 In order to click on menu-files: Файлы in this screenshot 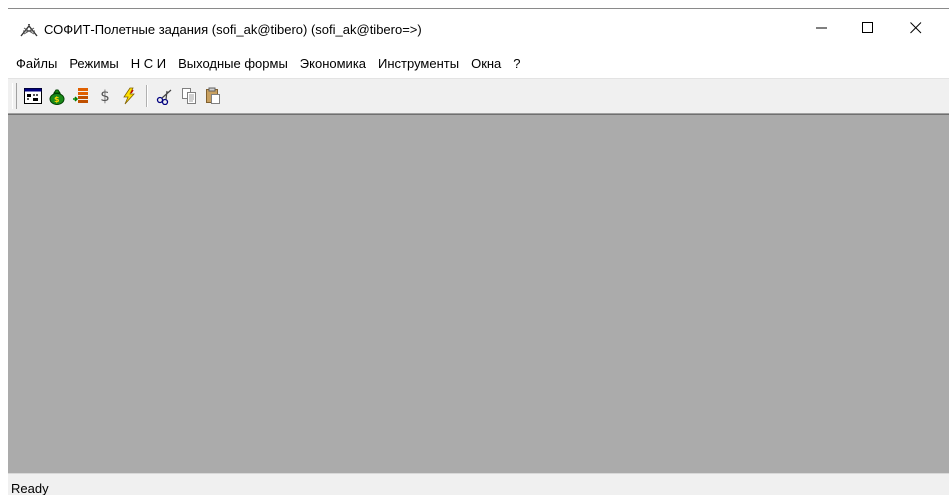, I will do `click(36, 63)`.